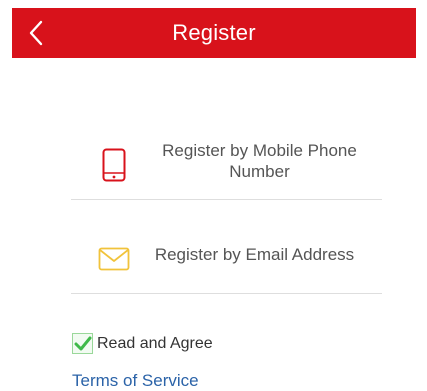 The width and height of the screenshot is (427, 391). I want to click on checkmark-icon, so click(82, 343).